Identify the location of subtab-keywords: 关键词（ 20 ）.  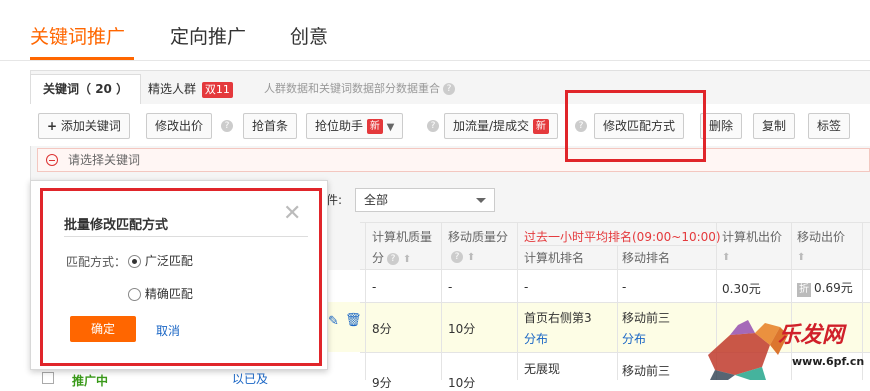
(86, 89).